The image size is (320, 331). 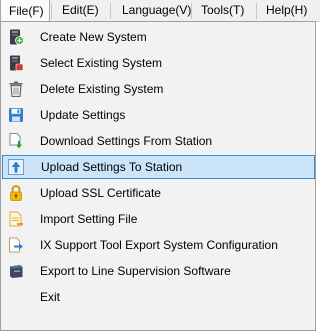 I want to click on menu-file-label: File(F), so click(x=26, y=11).